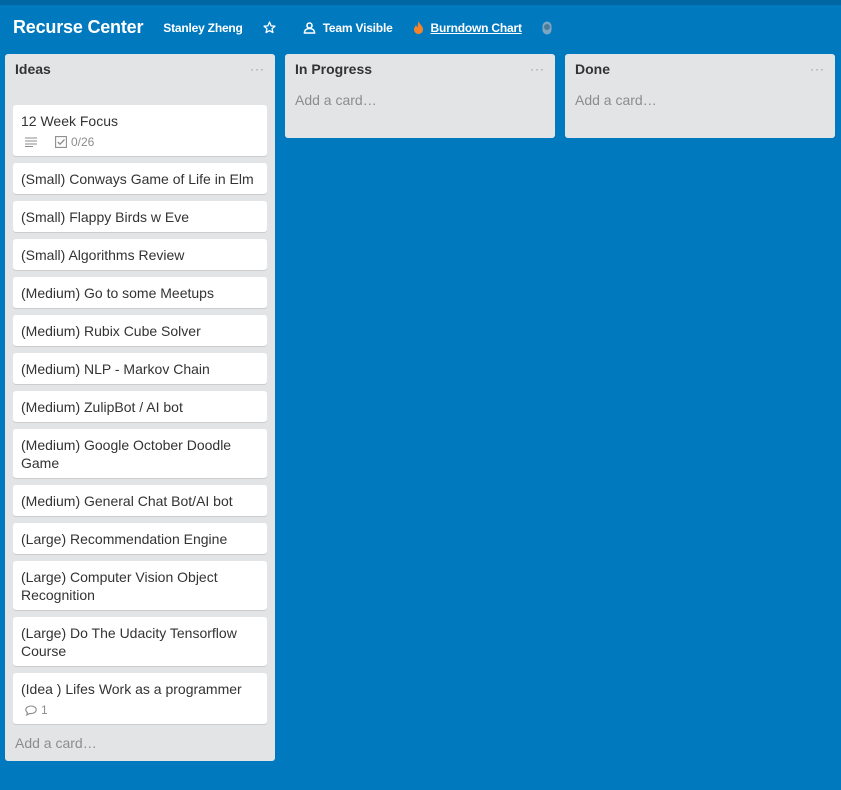 The height and width of the screenshot is (790, 841). What do you see at coordinates (33, 69) in the screenshot?
I see `list-title: Ideas` at bounding box center [33, 69].